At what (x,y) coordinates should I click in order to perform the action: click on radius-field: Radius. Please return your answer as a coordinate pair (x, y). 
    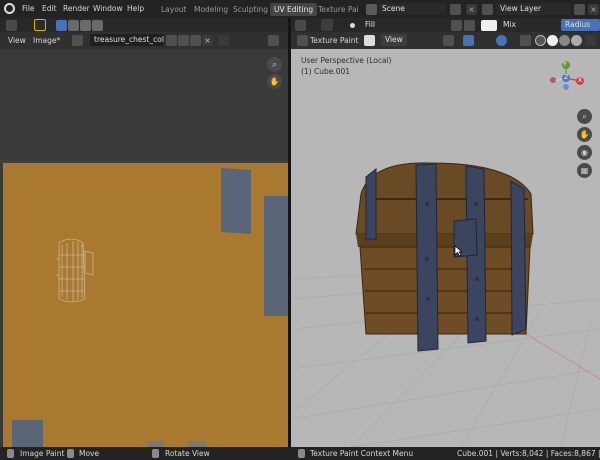
    Looking at the image, I should click on (580, 25).